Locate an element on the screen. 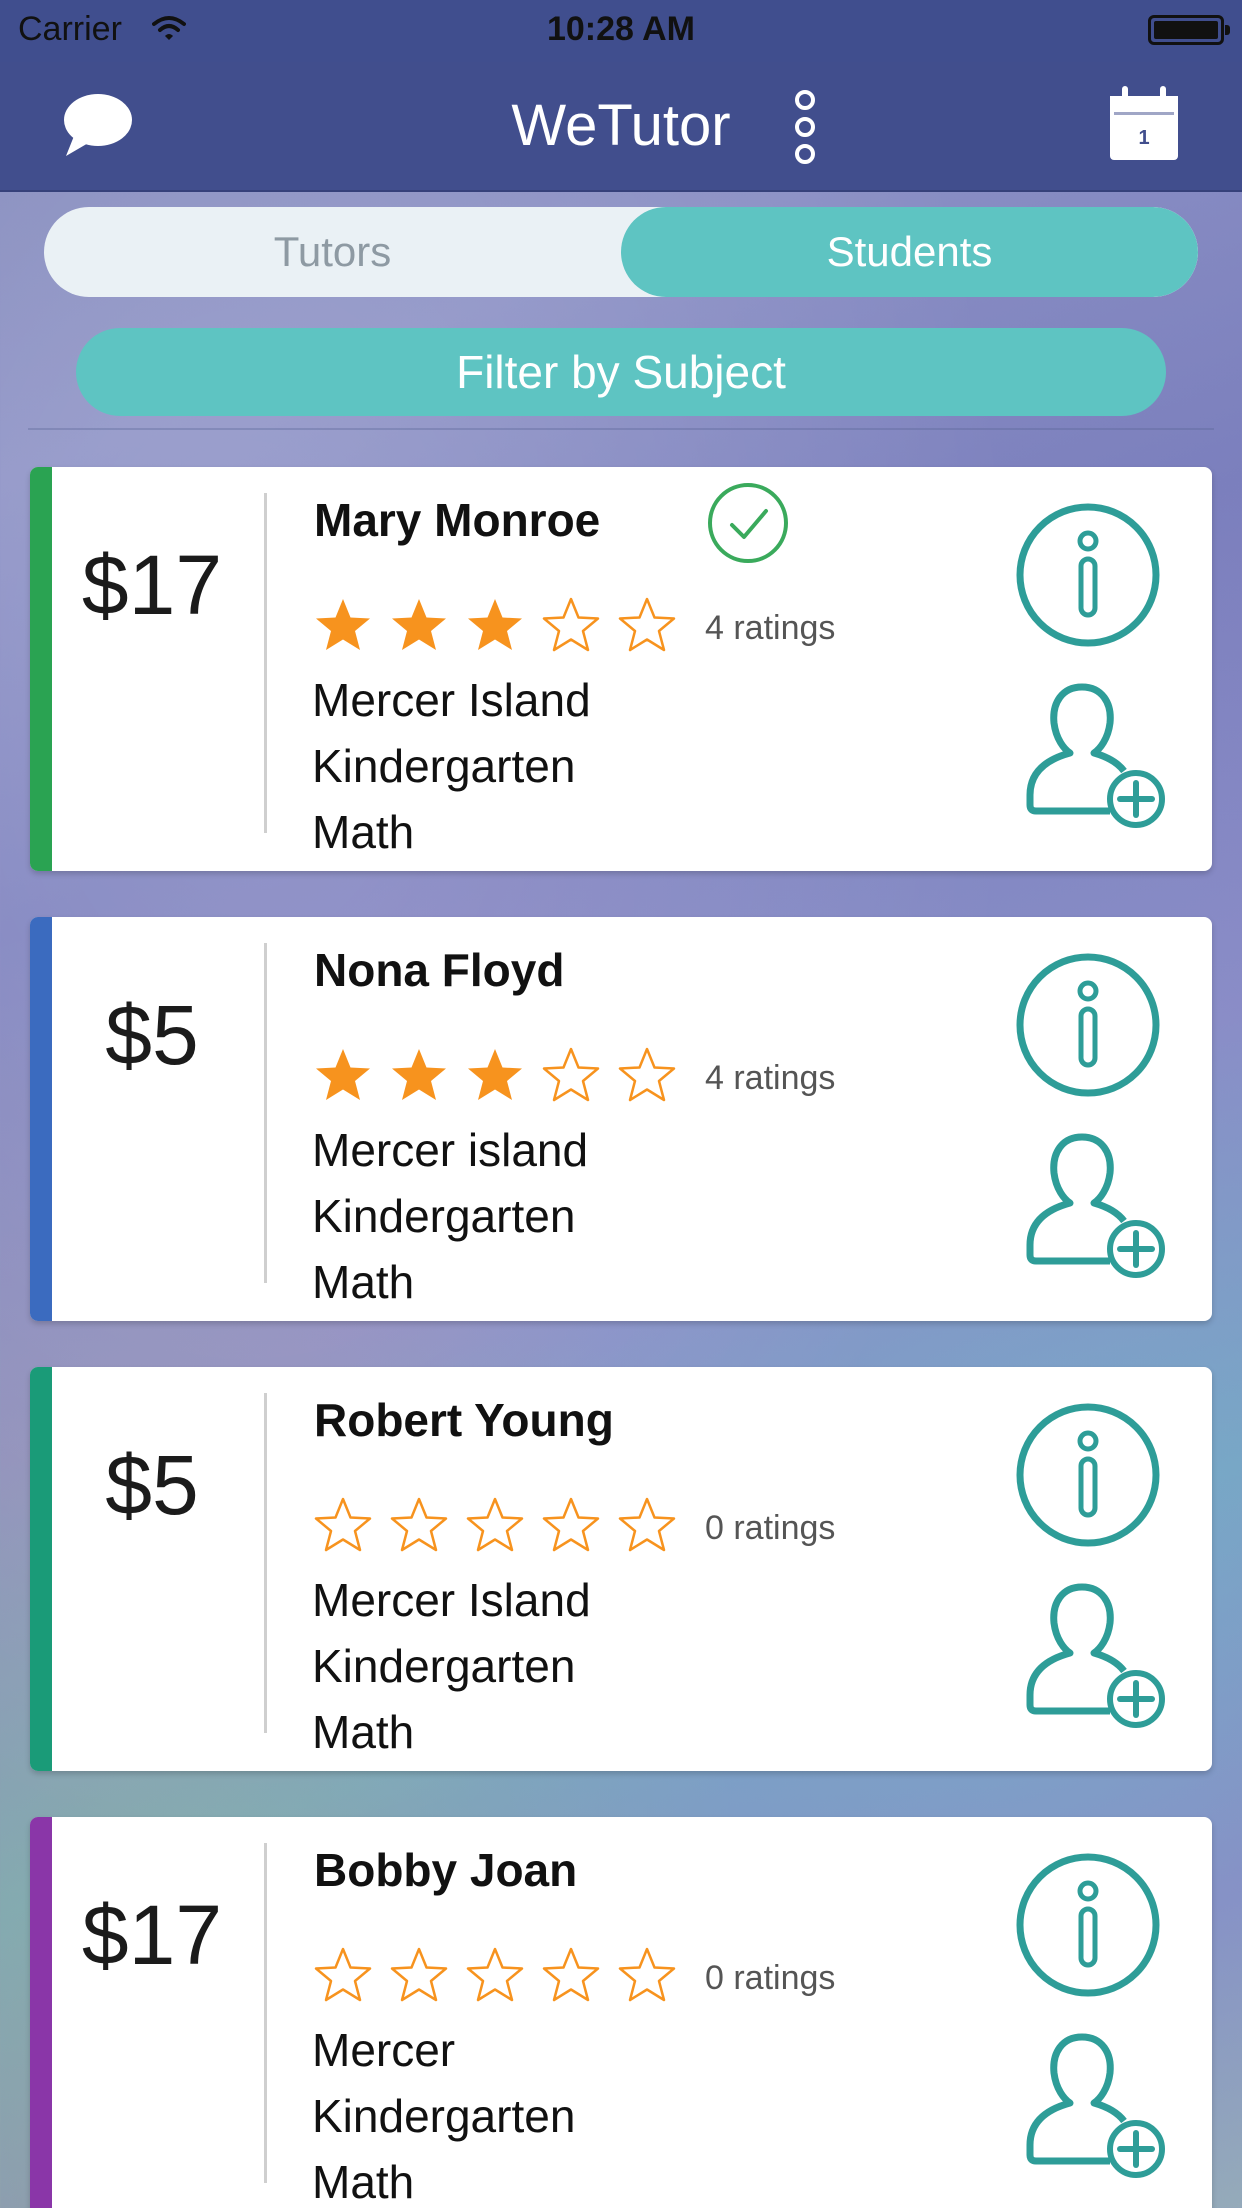 The height and width of the screenshot is (2208, 1242). location-label: Mercer island is located at coordinates (450, 1150).